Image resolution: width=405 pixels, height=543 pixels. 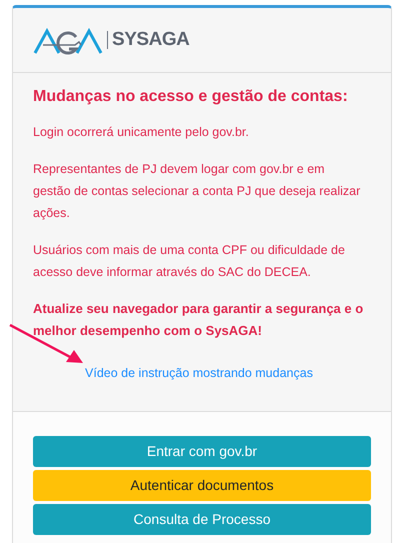 What do you see at coordinates (151, 40) in the screenshot?
I see `logo-text: SYSAGA` at bounding box center [151, 40].